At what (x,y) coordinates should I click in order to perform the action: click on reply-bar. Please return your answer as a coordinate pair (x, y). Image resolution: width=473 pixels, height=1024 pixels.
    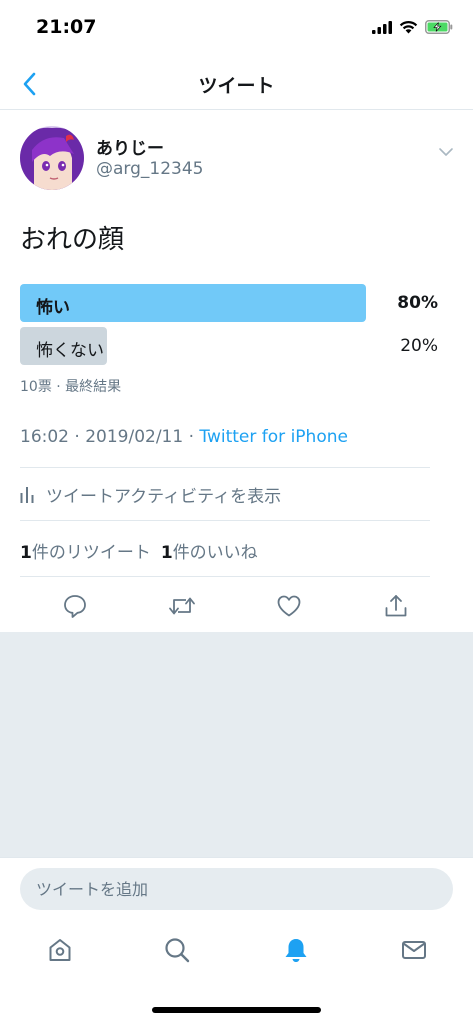
    Looking at the image, I should click on (236, 888).